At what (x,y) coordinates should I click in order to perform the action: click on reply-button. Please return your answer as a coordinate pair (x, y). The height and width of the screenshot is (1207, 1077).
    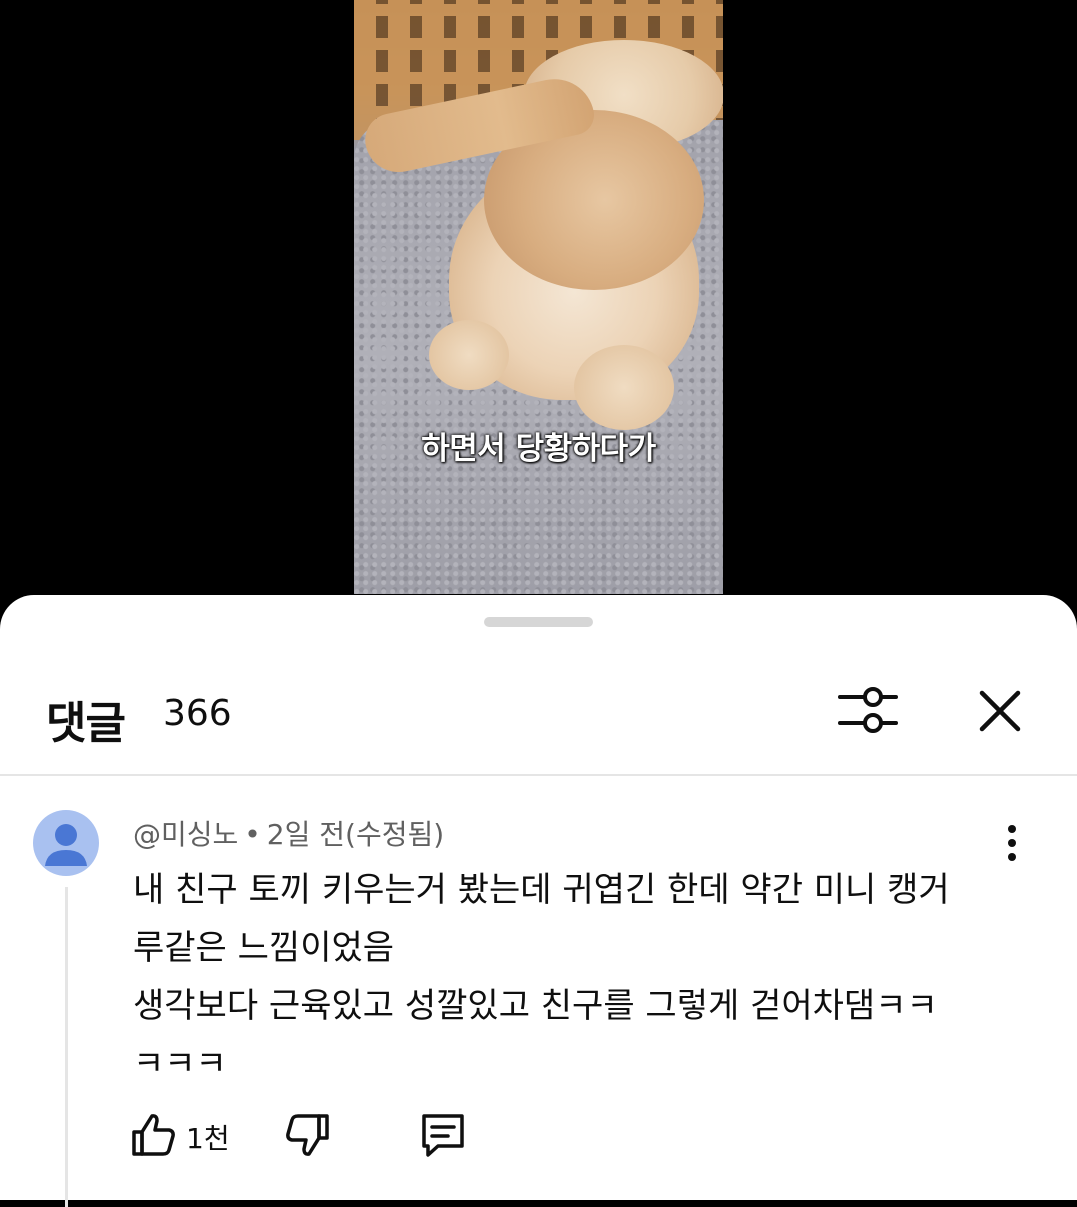
    Looking at the image, I should click on (443, 1135).